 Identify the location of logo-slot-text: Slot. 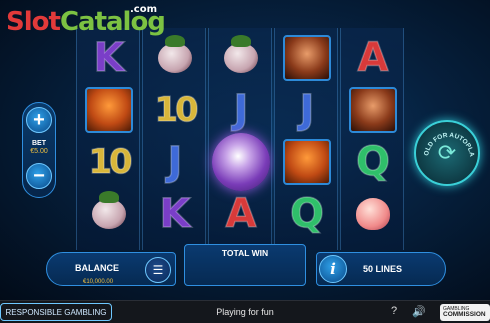
(33, 22).